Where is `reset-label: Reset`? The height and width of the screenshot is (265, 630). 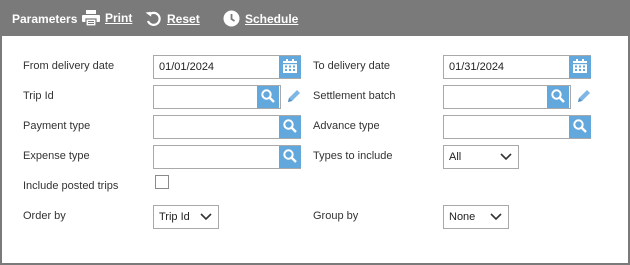 reset-label: Reset is located at coordinates (183, 18).